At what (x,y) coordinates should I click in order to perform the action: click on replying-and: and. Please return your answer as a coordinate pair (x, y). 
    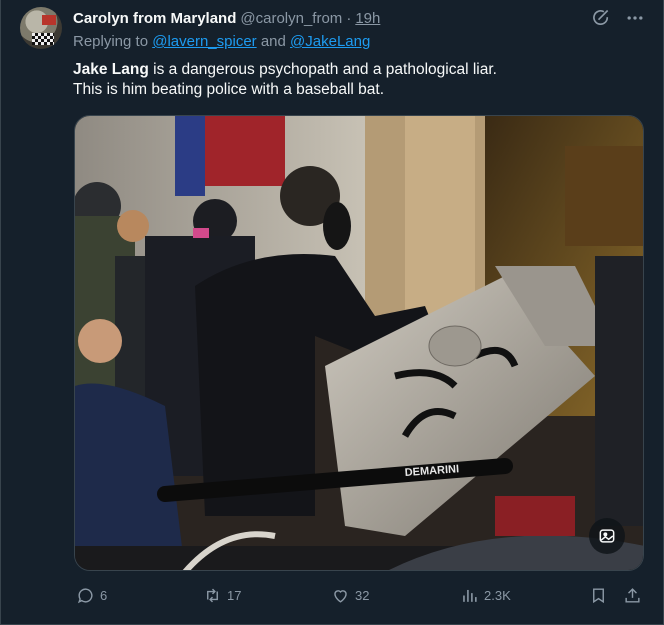
    Looking at the image, I should click on (273, 41).